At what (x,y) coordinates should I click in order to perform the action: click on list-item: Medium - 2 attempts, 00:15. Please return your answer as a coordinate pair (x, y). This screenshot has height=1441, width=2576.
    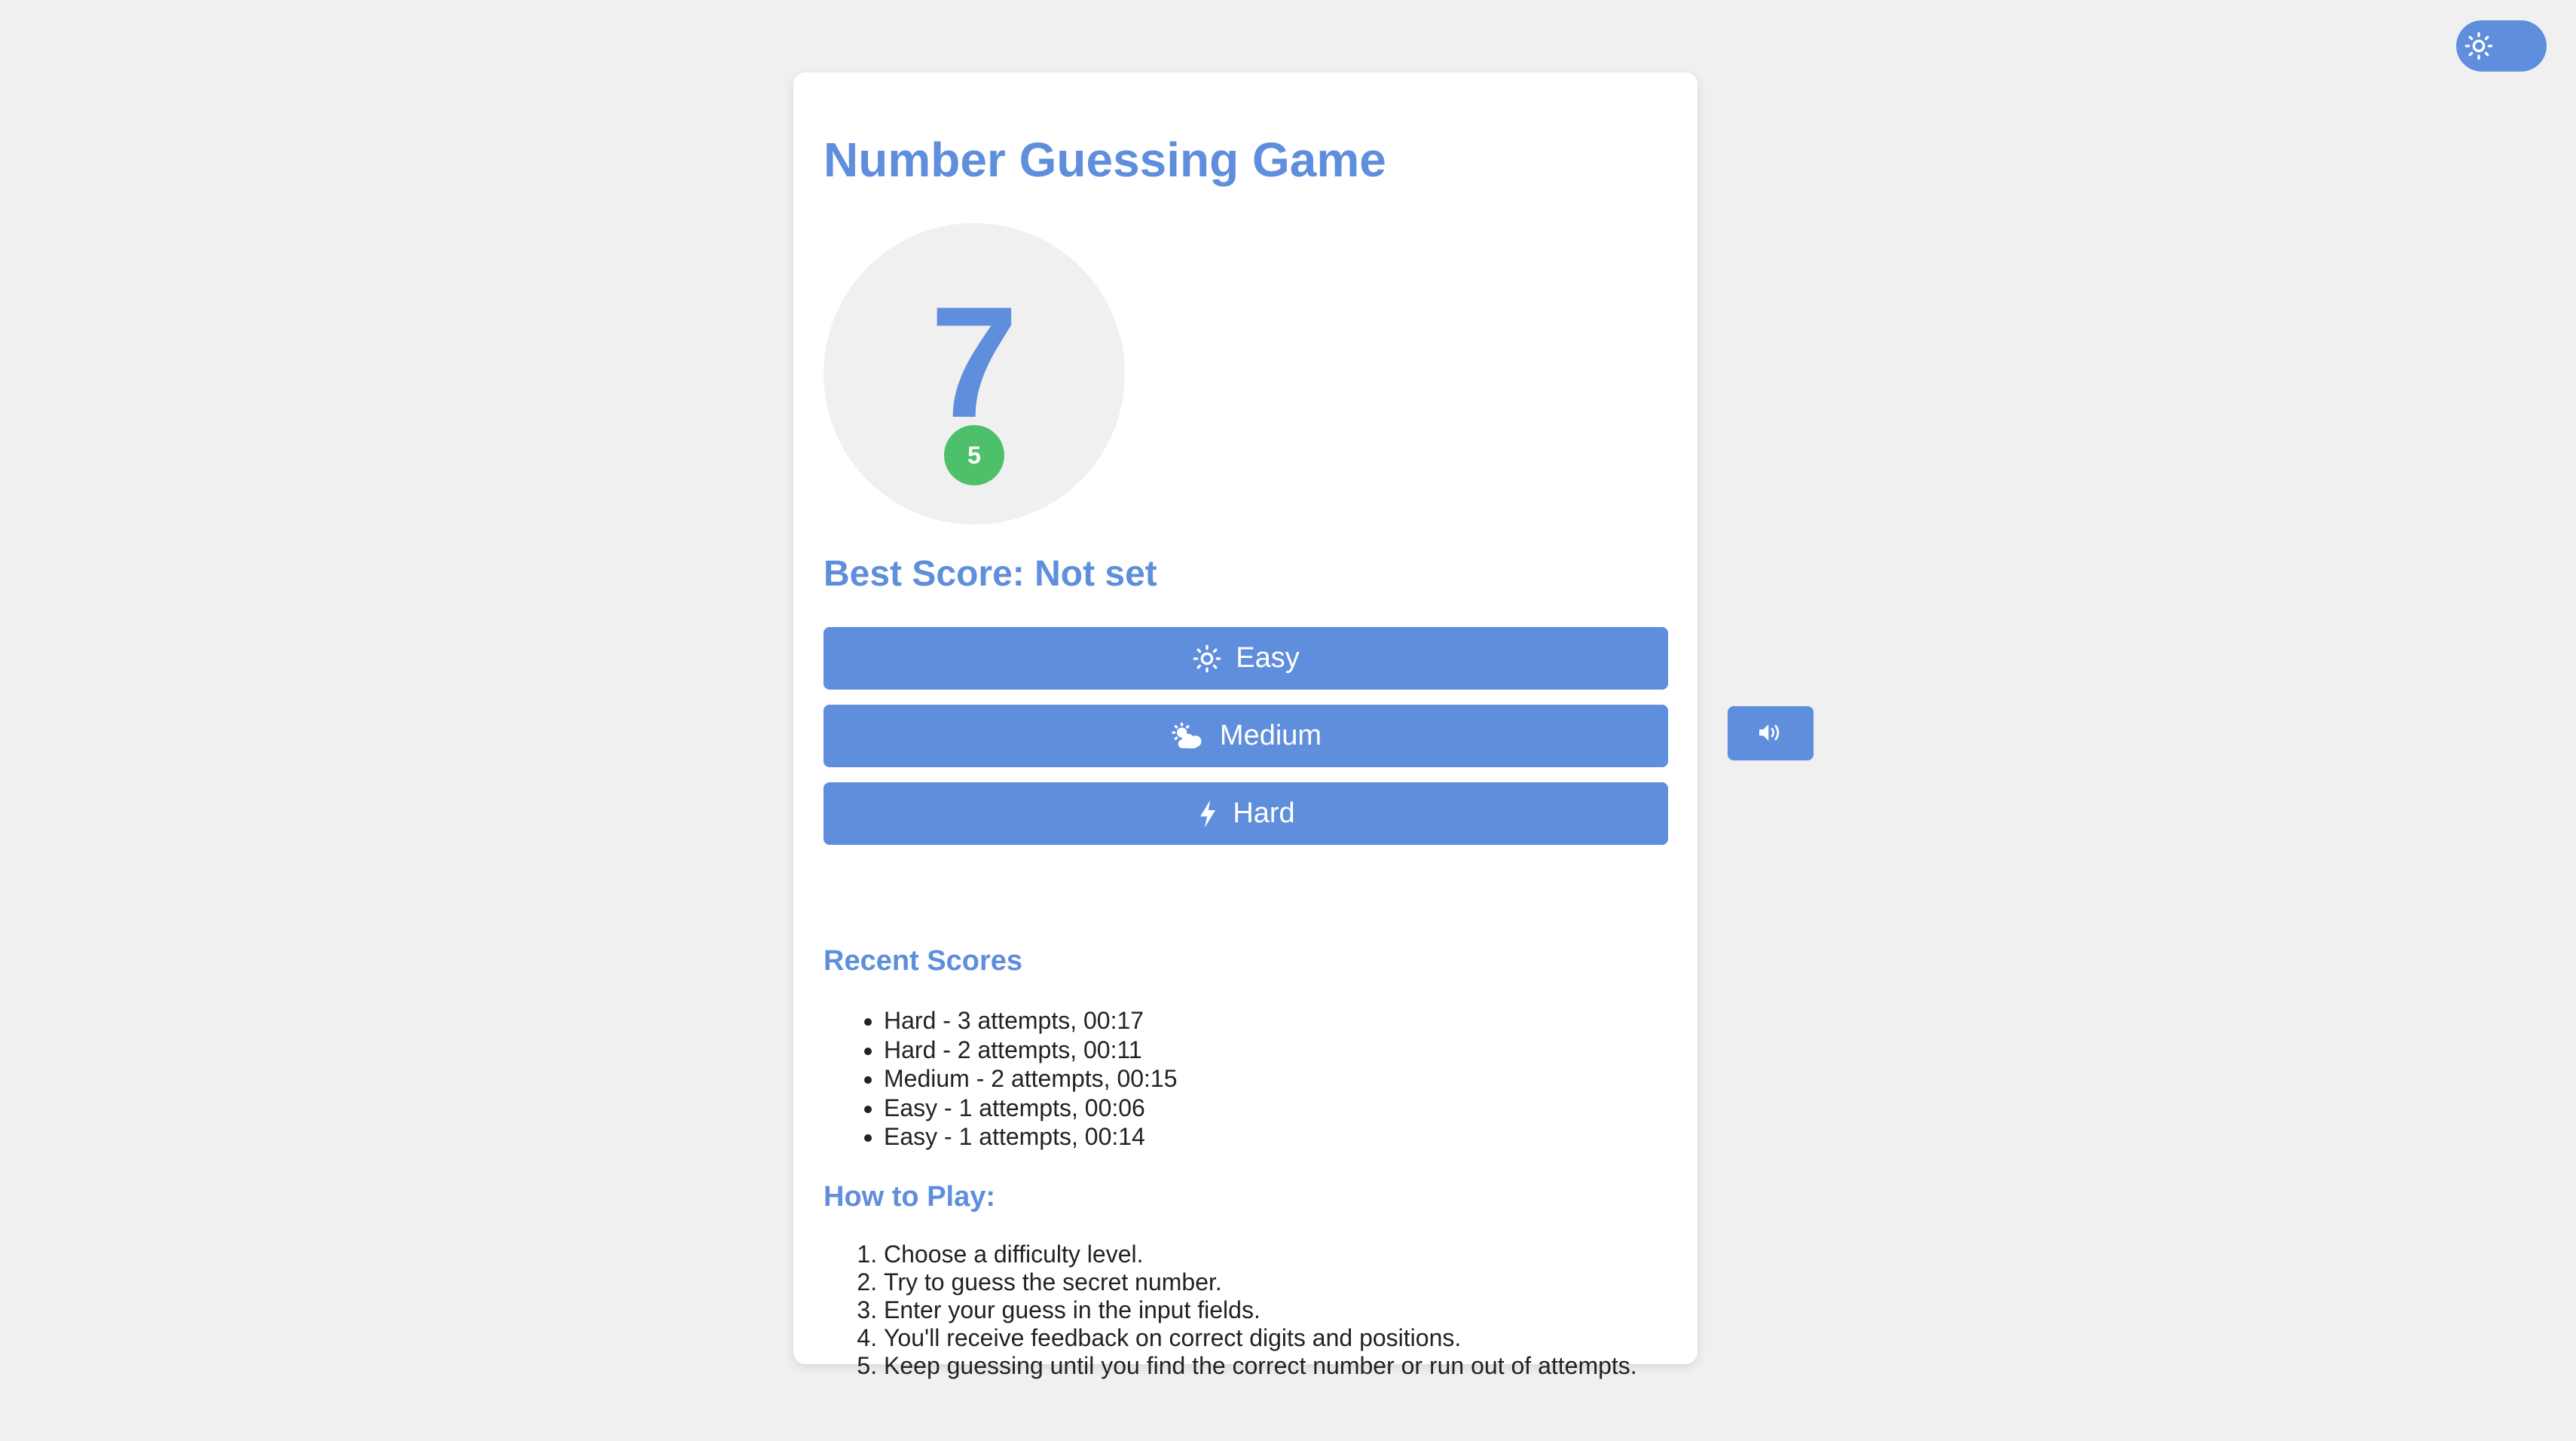
    Looking at the image, I should click on (1031, 1079).